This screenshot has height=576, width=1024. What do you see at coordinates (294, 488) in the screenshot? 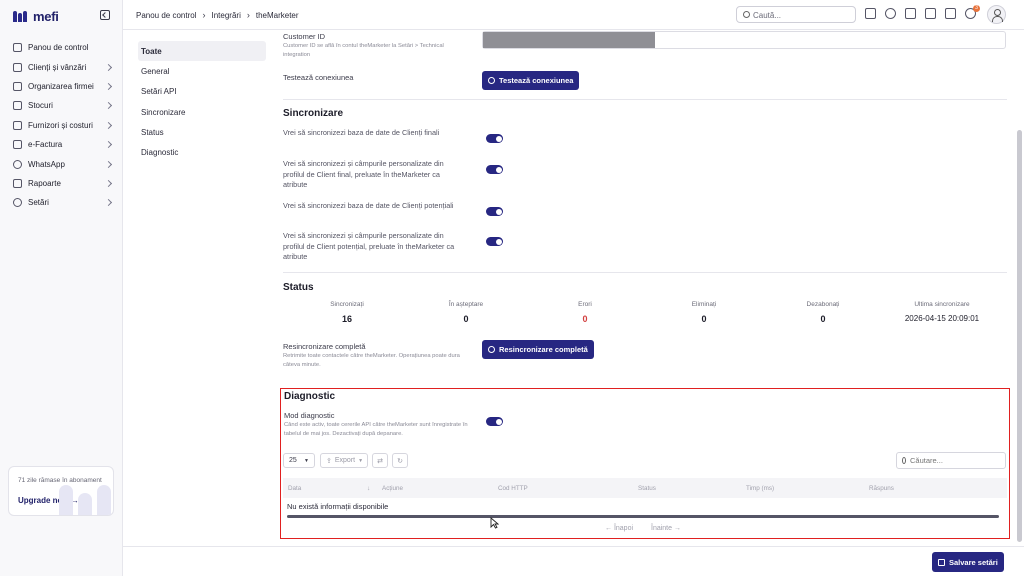
I see `column-header-date: Data` at bounding box center [294, 488].